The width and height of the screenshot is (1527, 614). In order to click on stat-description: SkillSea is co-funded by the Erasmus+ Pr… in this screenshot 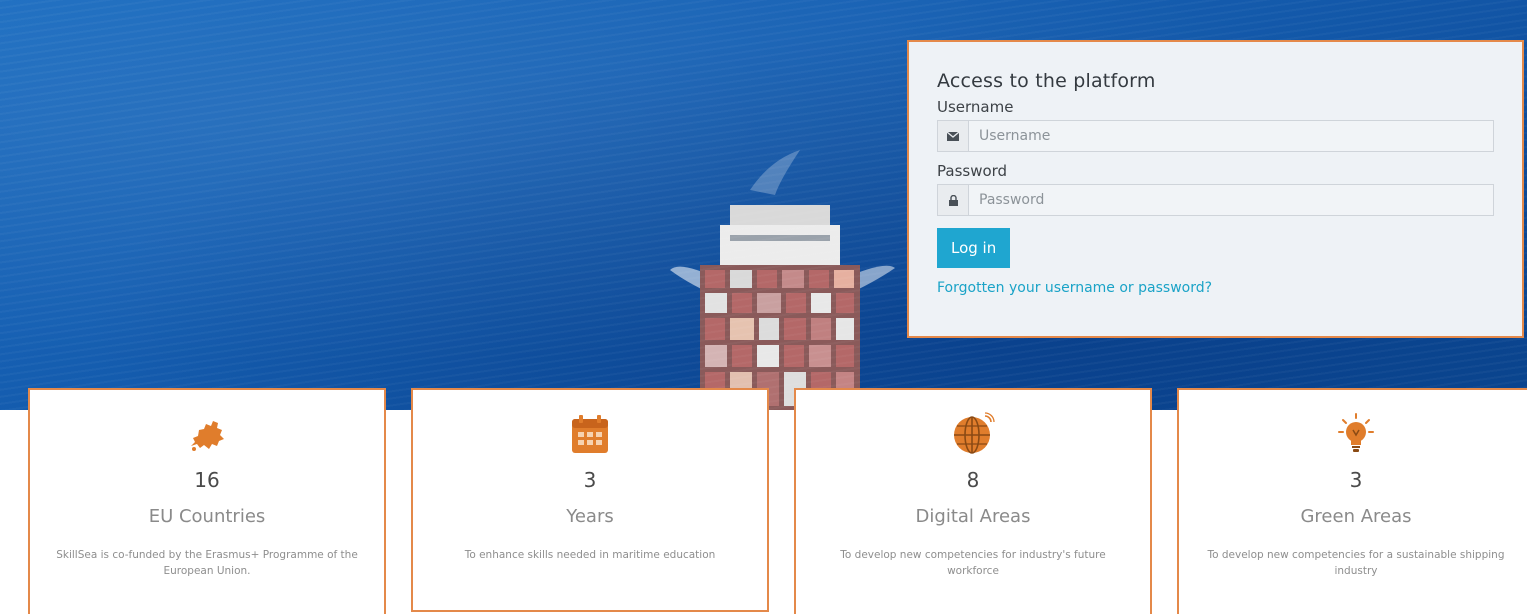, I will do `click(207, 563)`.